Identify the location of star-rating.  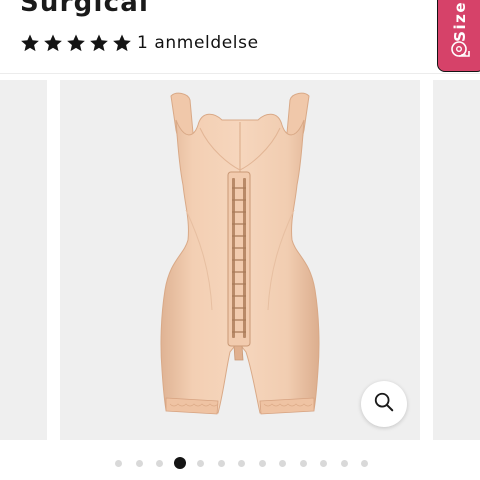
(76, 43).